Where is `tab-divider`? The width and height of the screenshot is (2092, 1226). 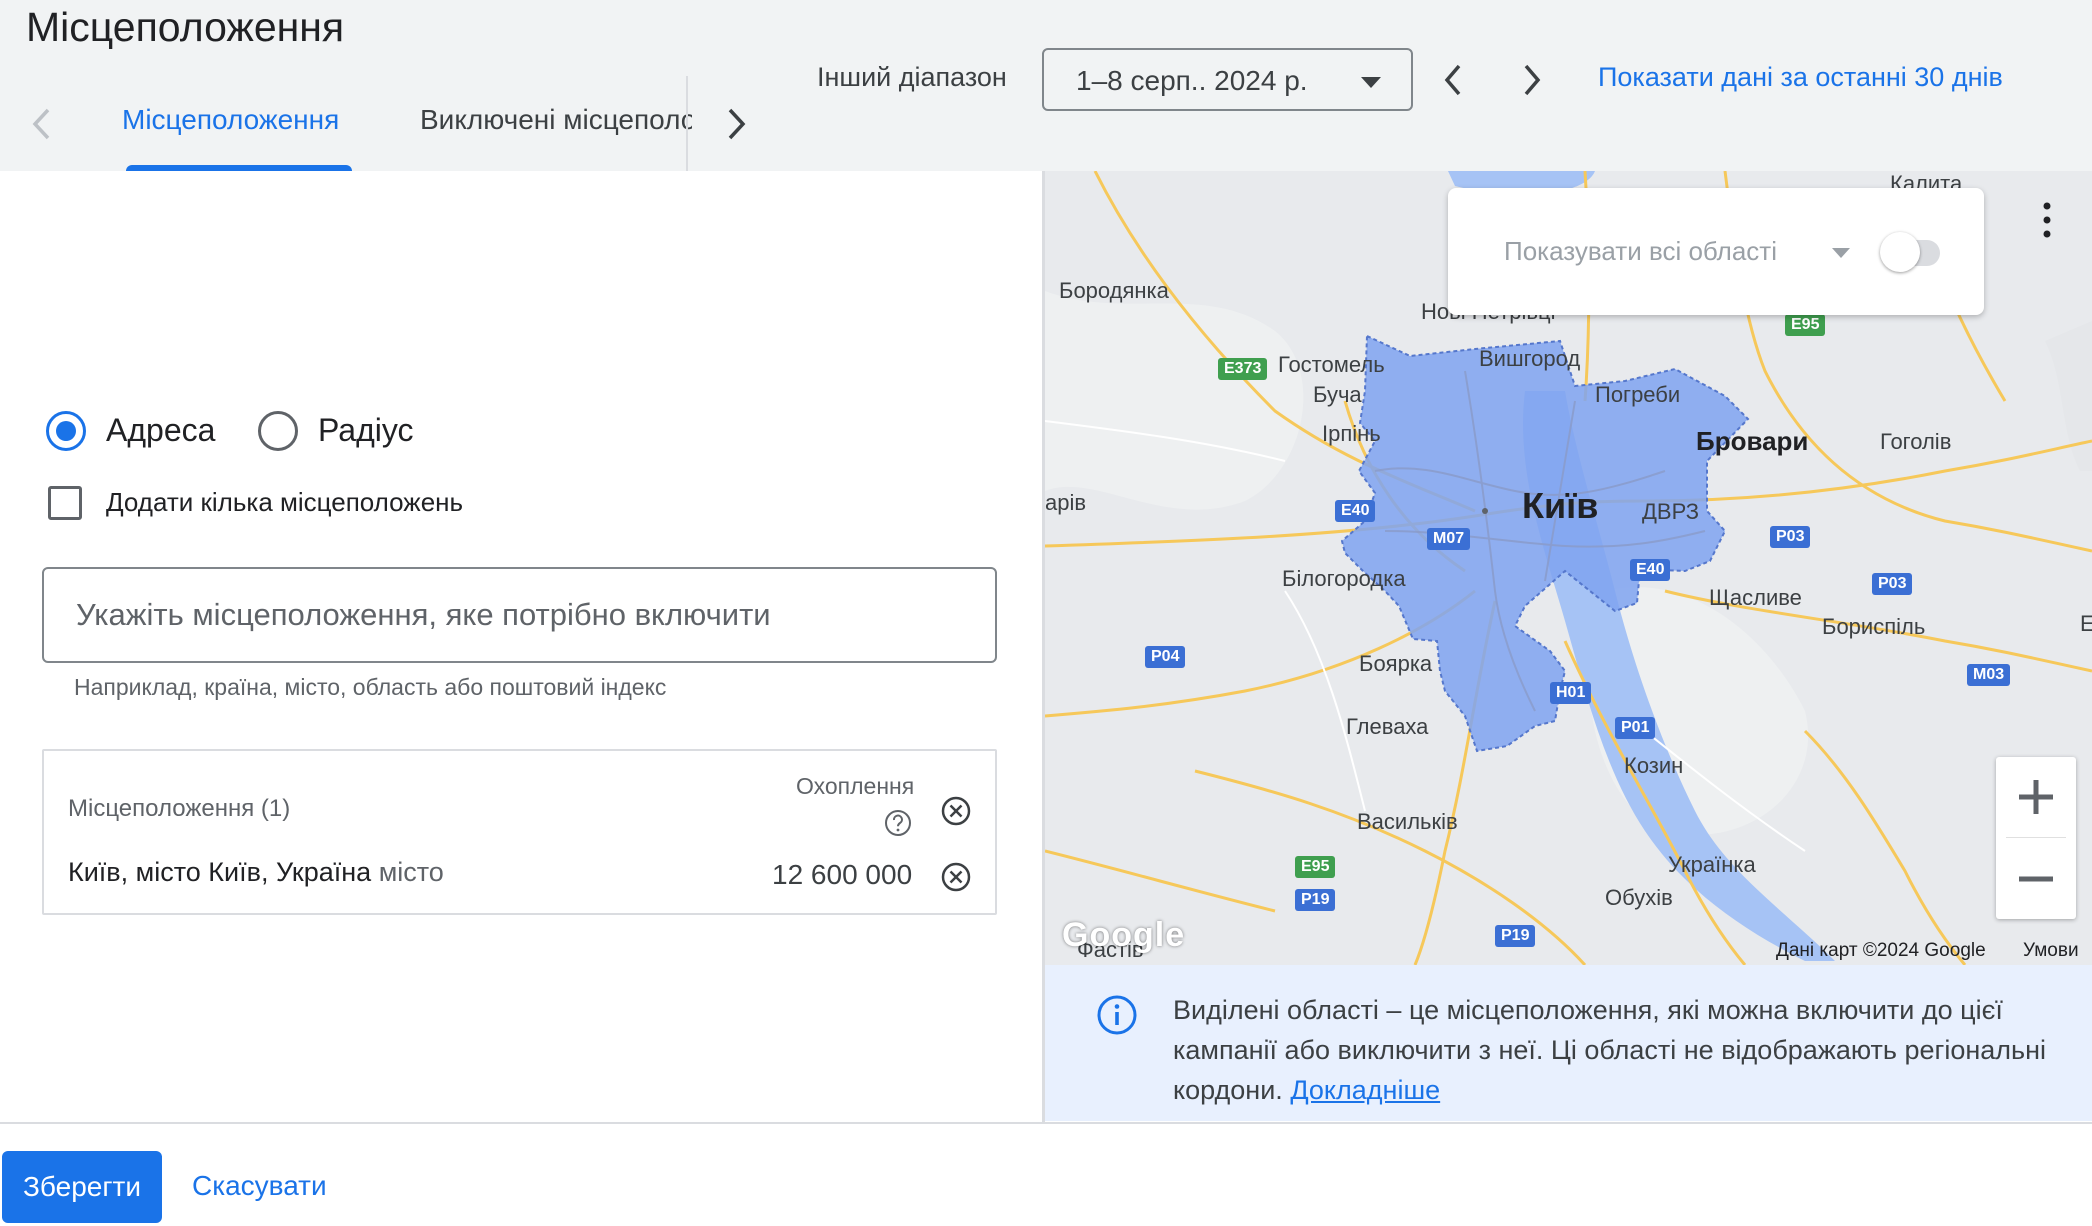
tab-divider is located at coordinates (687, 123).